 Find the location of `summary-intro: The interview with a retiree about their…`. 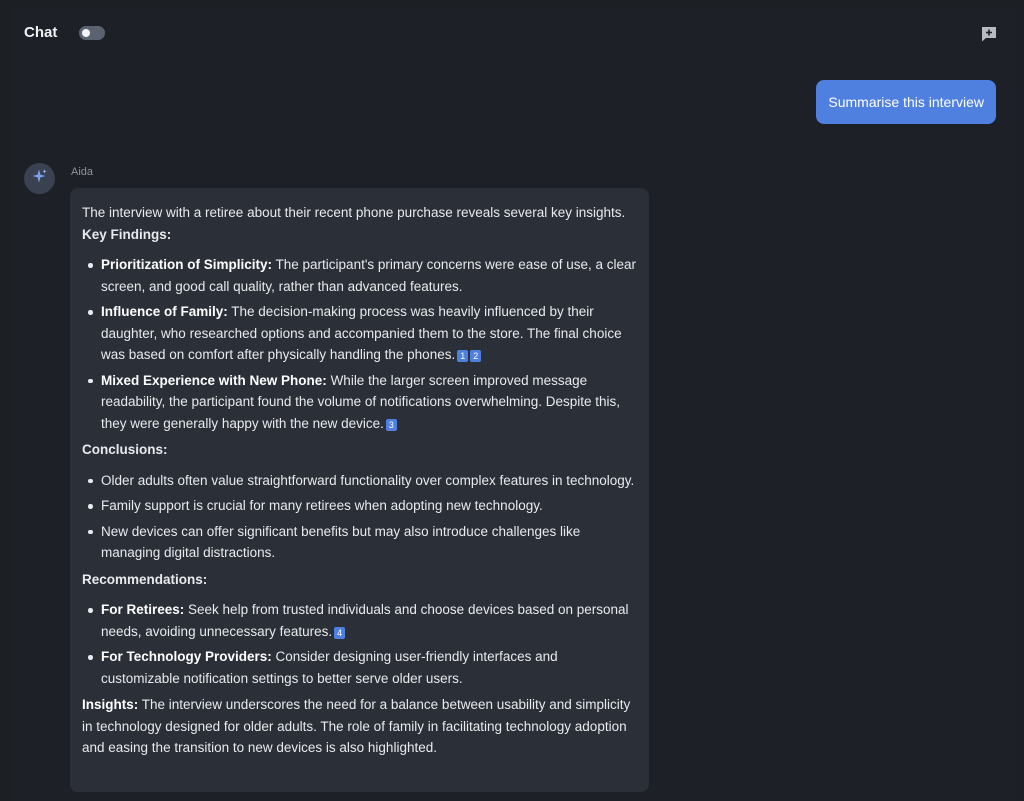

summary-intro: The interview with a retiree about their… is located at coordinates (354, 212).